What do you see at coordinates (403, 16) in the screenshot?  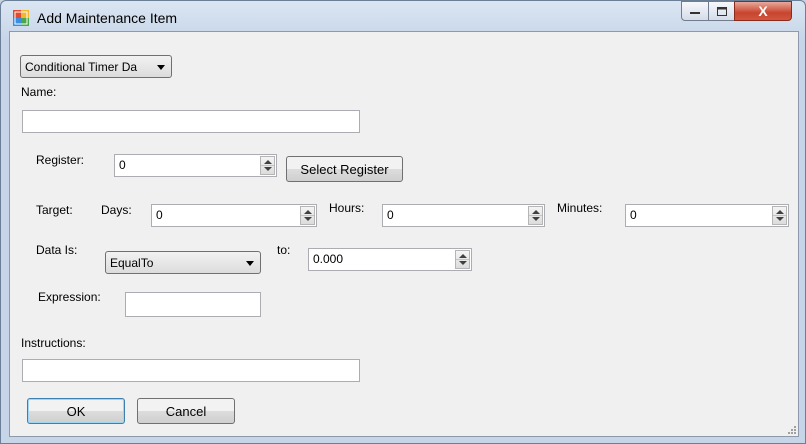 I see `title-bar: Add Maintenance Item X` at bounding box center [403, 16].